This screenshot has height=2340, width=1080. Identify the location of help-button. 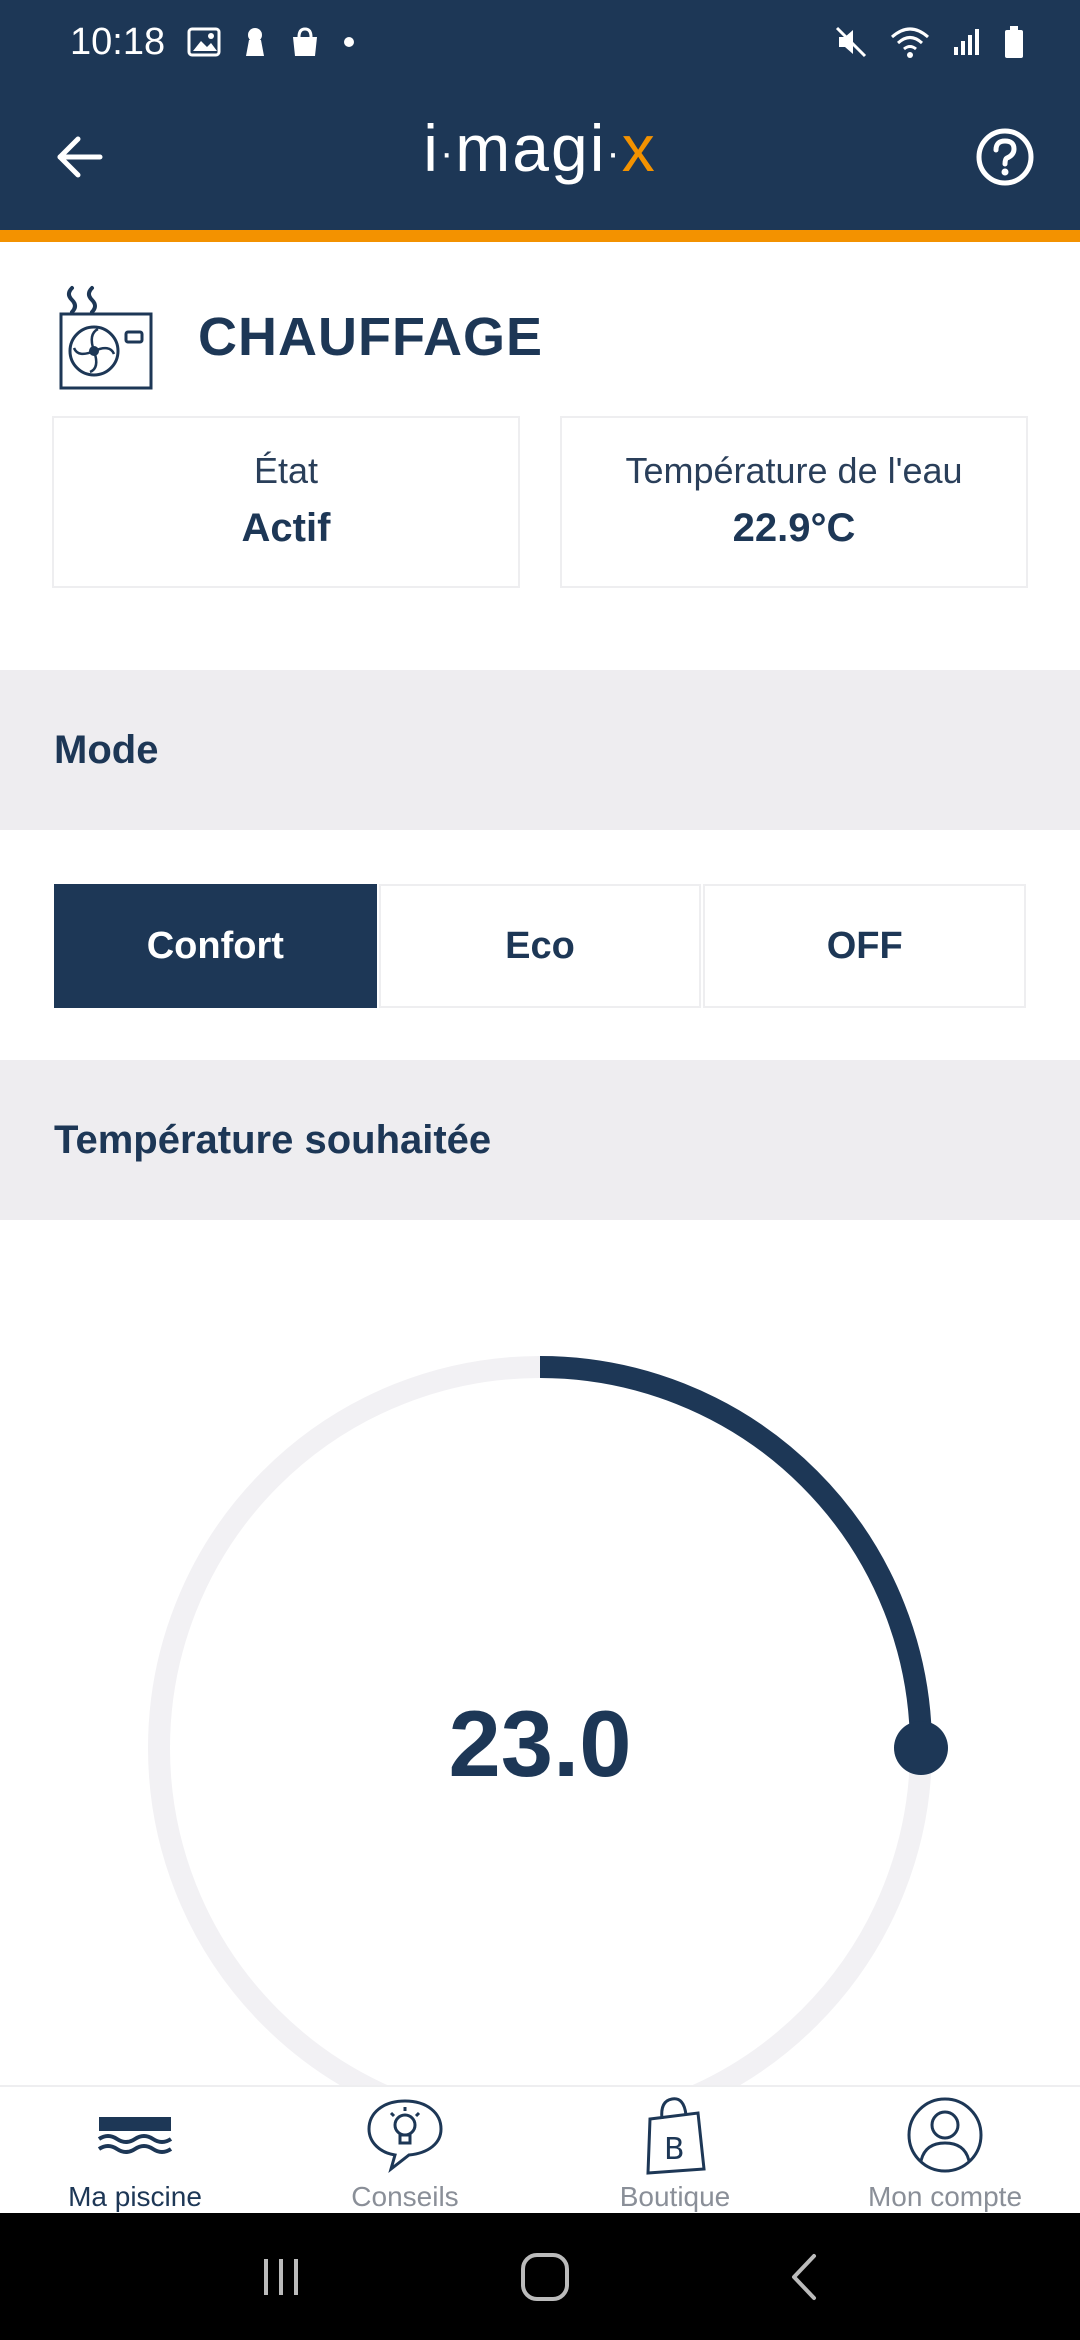
(1005, 157).